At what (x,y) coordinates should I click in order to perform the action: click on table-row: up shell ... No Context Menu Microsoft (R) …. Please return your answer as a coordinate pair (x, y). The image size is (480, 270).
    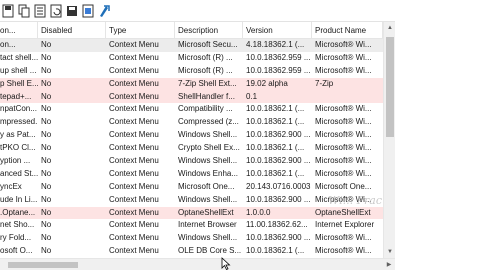
    Looking at the image, I should click on (191, 71).